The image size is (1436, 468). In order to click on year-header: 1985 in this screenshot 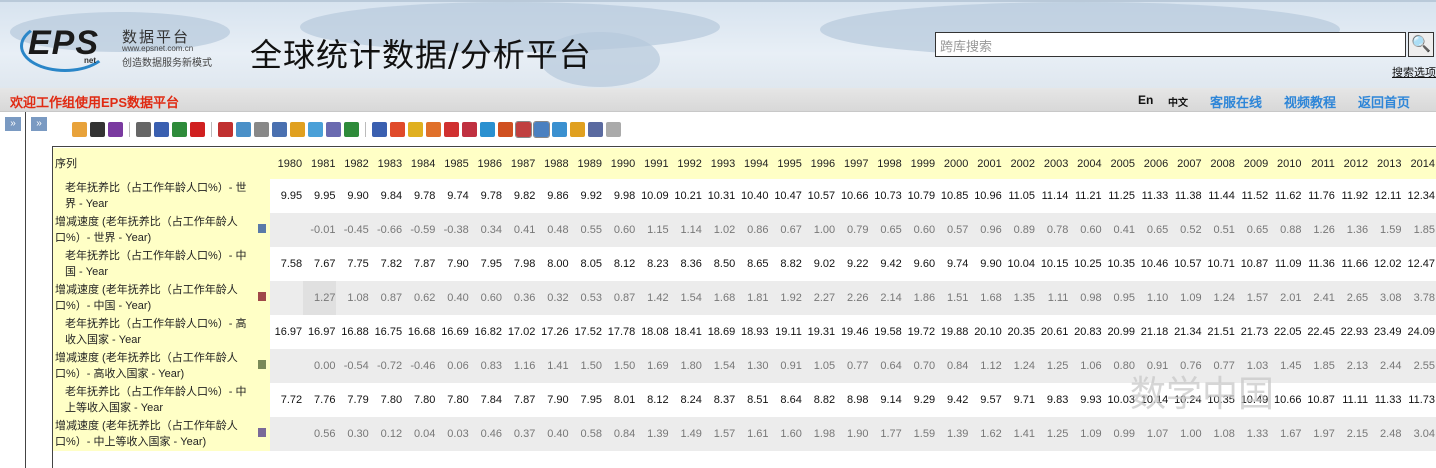, I will do `click(453, 163)`.